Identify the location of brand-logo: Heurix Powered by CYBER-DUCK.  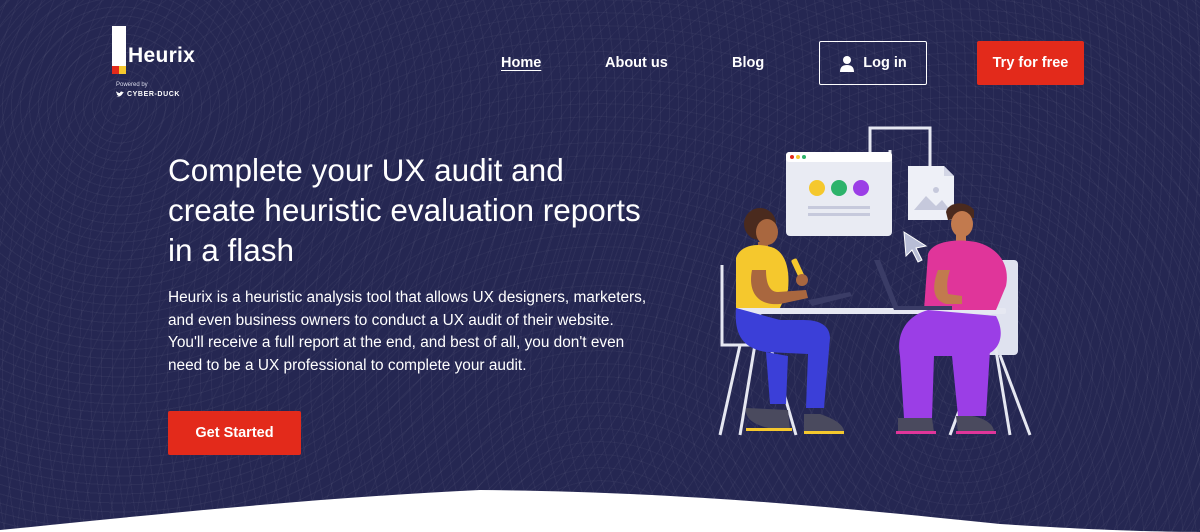
(167, 66).